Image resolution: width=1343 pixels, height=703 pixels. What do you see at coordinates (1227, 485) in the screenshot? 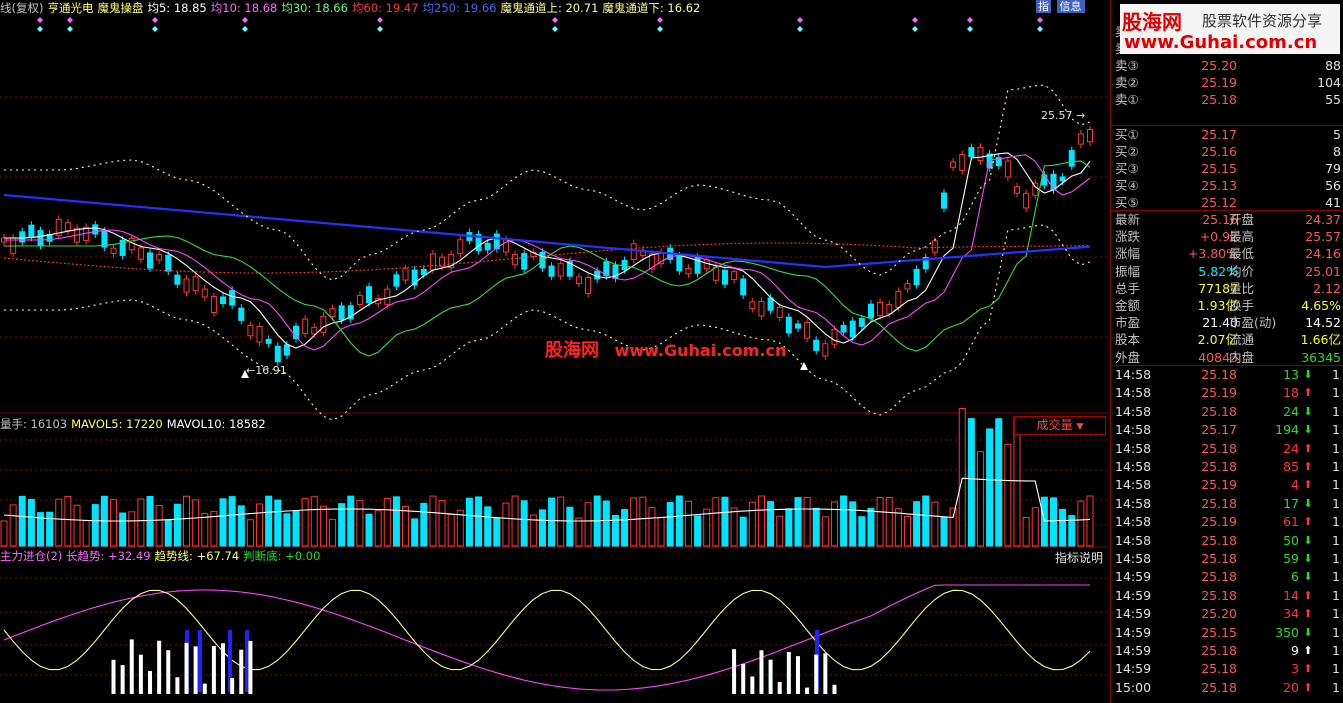
I see `tick-row: 14:58 25.19 4 ⬆ 1` at bounding box center [1227, 485].